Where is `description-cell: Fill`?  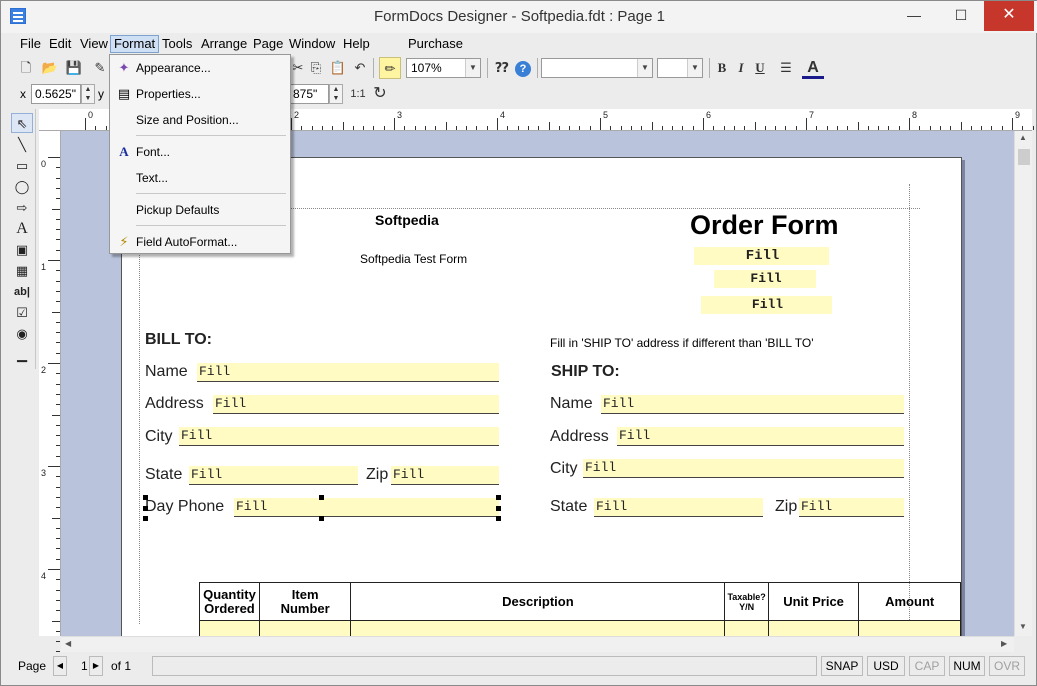
description-cell: Fill is located at coordinates (538, 628).